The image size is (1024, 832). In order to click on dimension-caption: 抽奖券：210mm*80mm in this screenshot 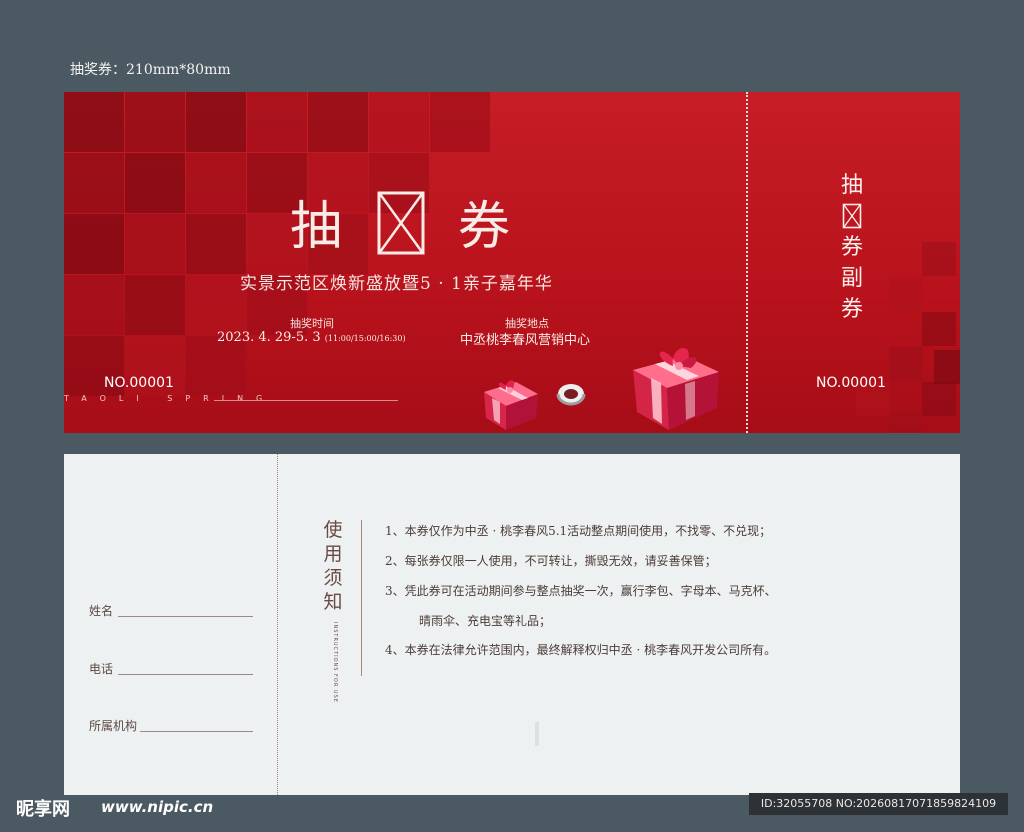, I will do `click(150, 70)`.